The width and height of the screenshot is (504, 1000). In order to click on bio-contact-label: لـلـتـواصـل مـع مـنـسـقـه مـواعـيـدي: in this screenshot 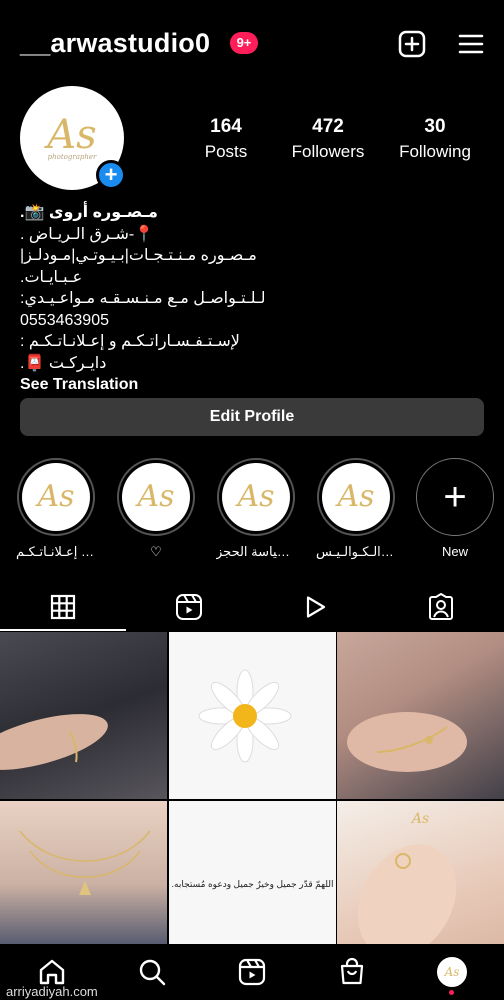, I will do `click(143, 298)`.